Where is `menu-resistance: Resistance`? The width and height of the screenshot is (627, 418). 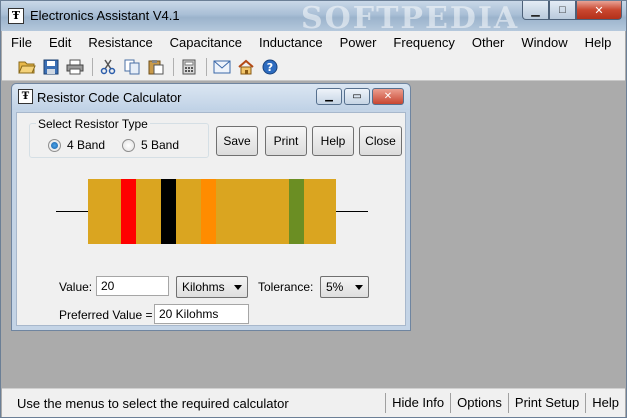
menu-resistance: Resistance is located at coordinates (120, 42).